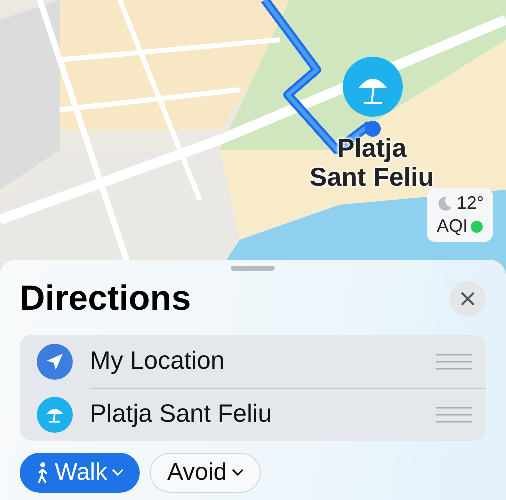 The width and height of the screenshot is (506, 500). Describe the element at coordinates (43, 473) in the screenshot. I see `walking-figure-icon` at that location.